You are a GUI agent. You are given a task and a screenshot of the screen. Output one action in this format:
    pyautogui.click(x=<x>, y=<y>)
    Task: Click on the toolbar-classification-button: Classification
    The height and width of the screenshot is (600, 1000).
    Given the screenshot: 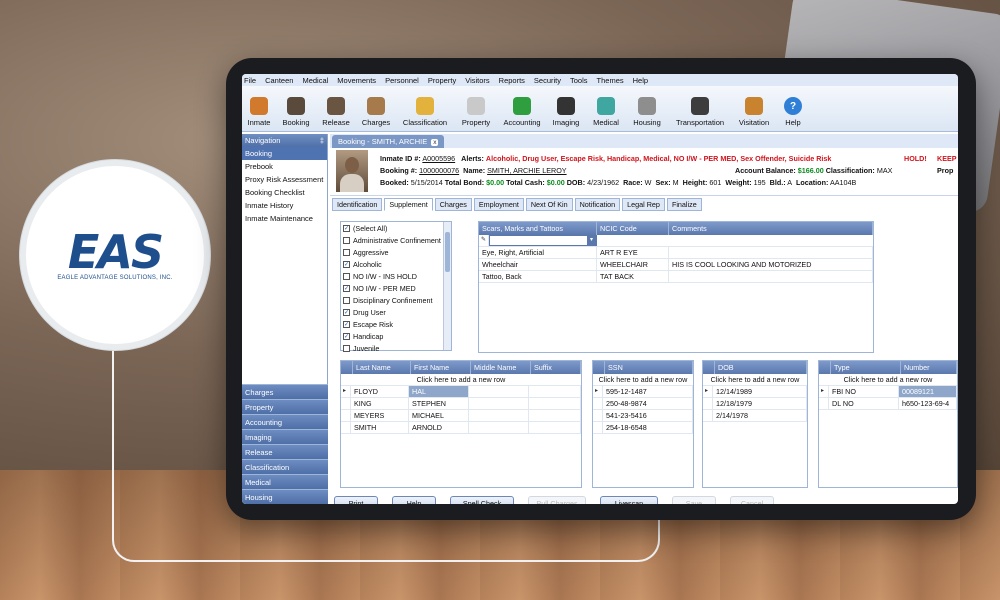 What is the action you would take?
    pyautogui.click(x=425, y=112)
    